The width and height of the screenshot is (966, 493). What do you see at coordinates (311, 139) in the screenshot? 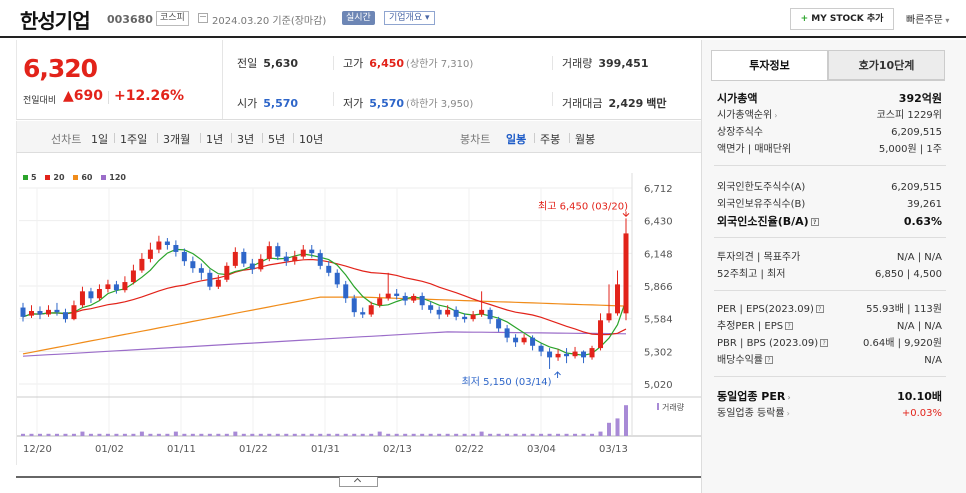
I see `tab-10year: 10년` at bounding box center [311, 139].